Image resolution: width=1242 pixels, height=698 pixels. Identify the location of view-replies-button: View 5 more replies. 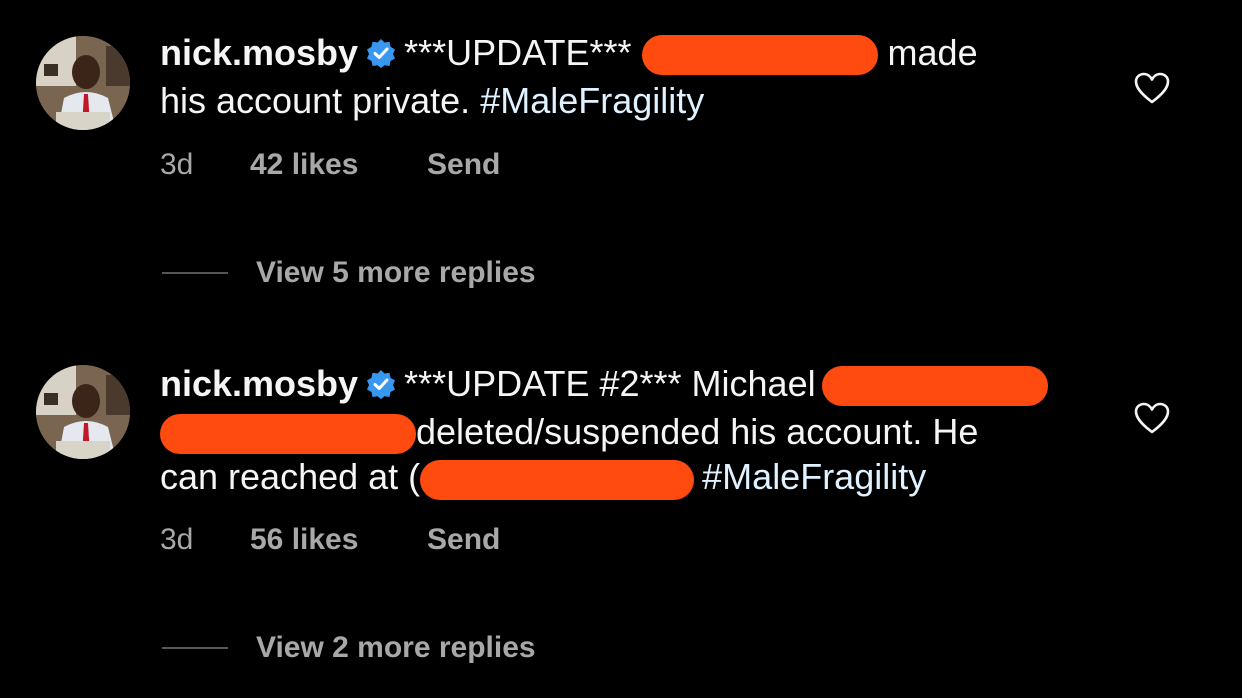
(349, 273).